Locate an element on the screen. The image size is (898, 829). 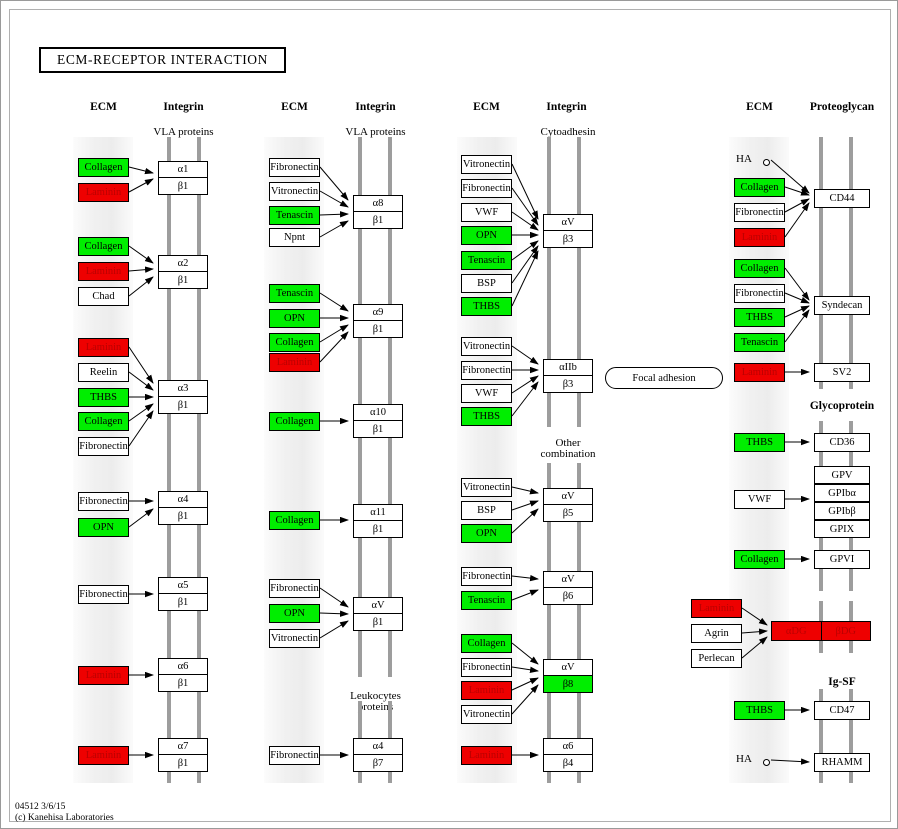
receptor-box: GPIX is located at coordinates (842, 529).